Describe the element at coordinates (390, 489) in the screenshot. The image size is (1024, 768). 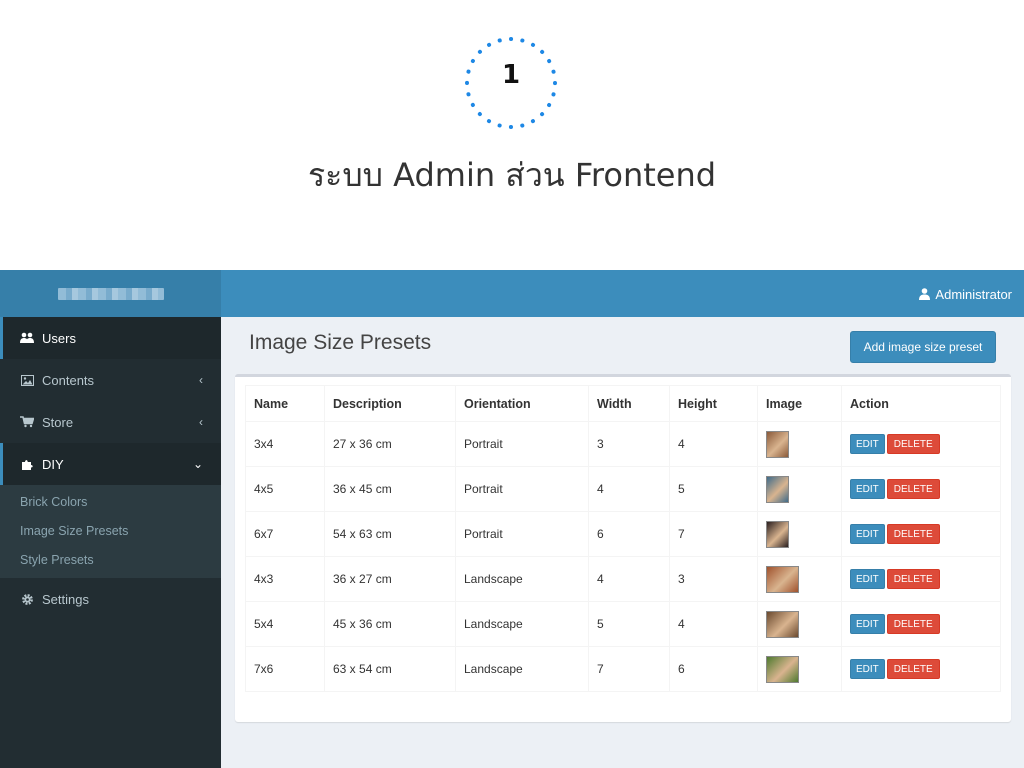
I see `cell-description: 36 x 45 cm` at that location.